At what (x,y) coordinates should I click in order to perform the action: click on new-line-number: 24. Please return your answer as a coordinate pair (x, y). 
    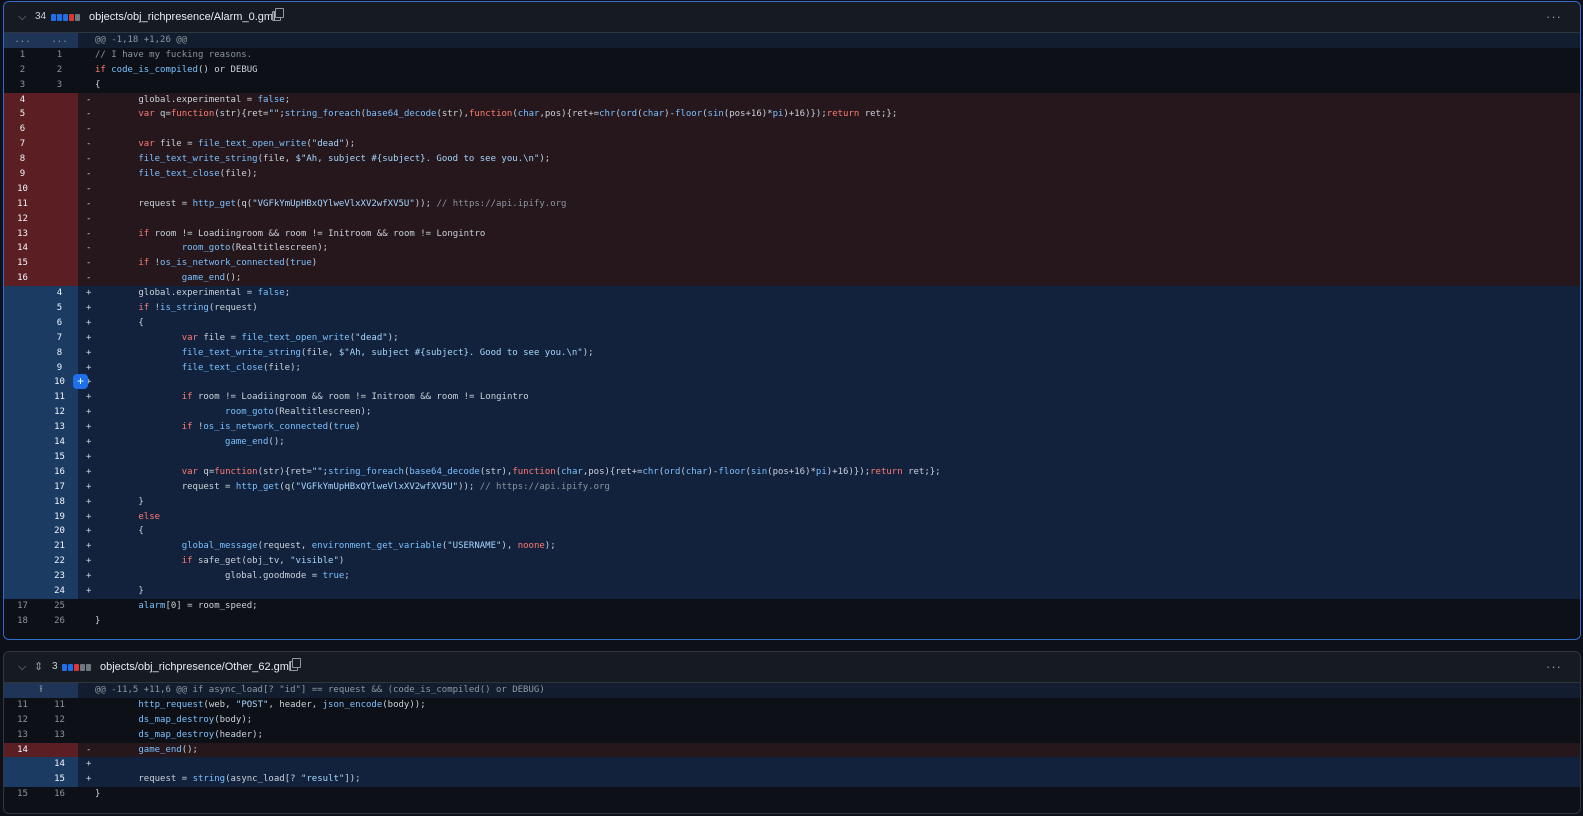
    Looking at the image, I should click on (59, 591).